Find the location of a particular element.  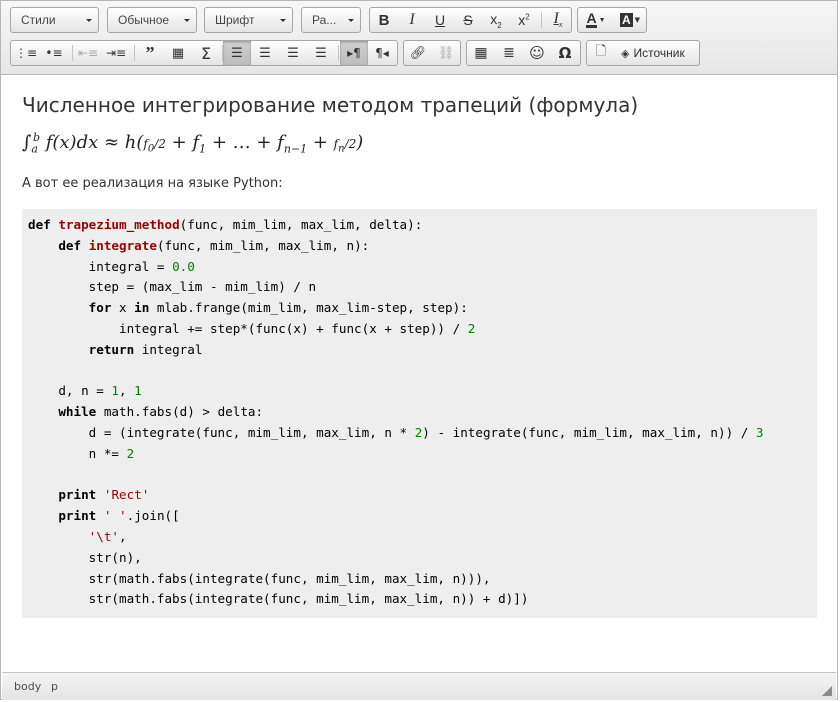

align-left-button: ☰ is located at coordinates (237, 53).